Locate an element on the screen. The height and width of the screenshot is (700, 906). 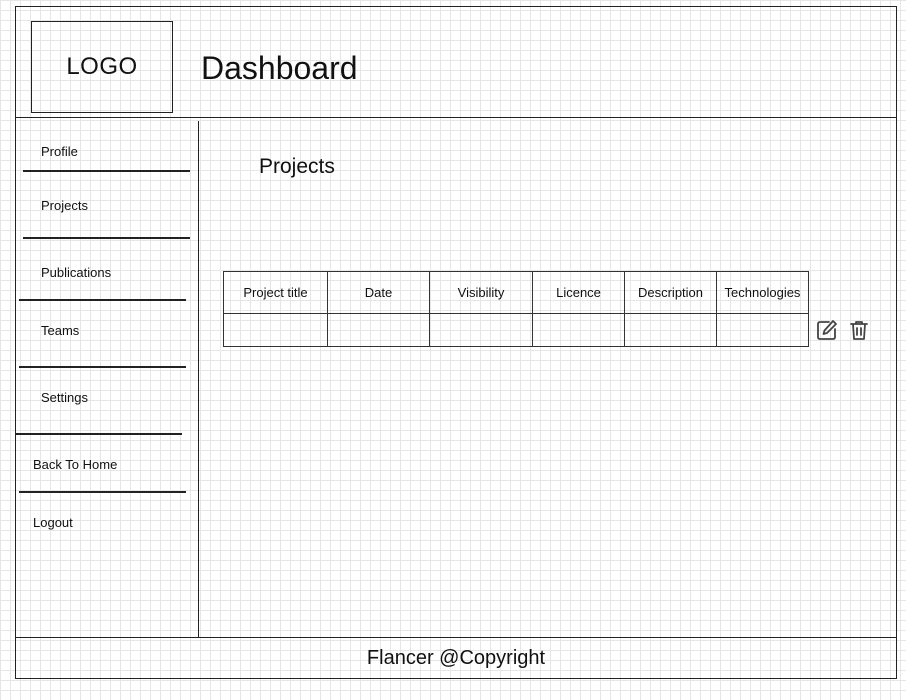
trash-icon is located at coordinates (859, 330).